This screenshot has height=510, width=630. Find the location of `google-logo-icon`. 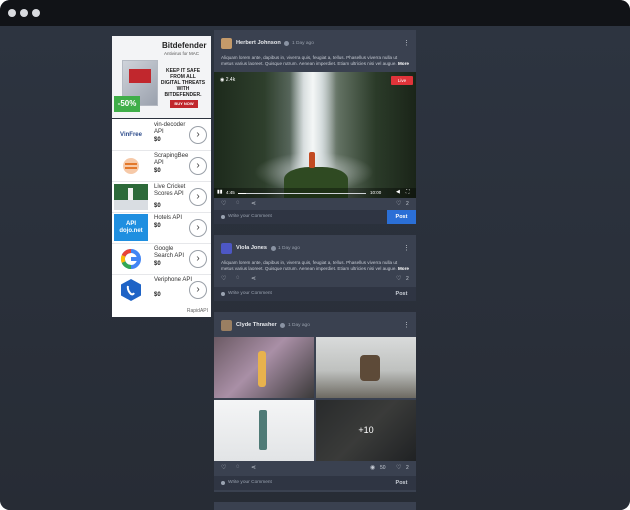

google-logo-icon is located at coordinates (131, 258).